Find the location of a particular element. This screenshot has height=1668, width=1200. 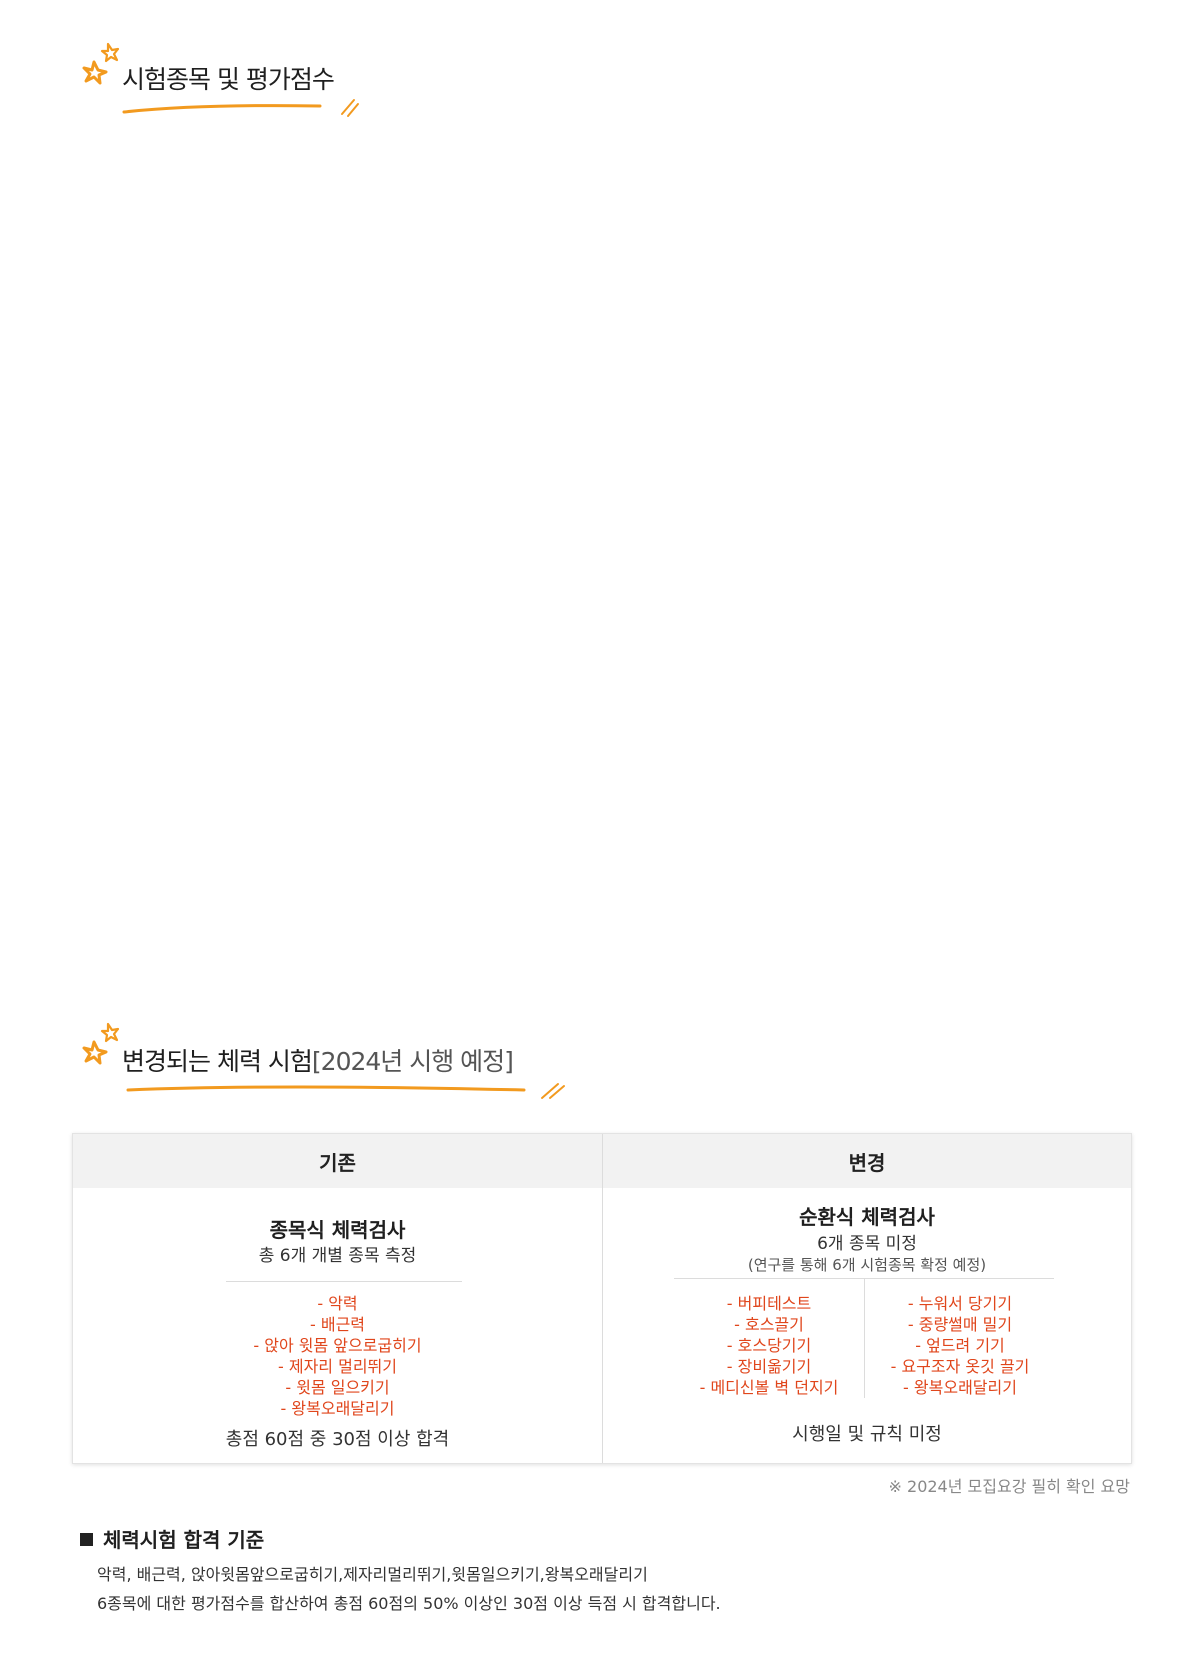

list-item: 제자리 멀리뛰기 is located at coordinates (337, 1366).